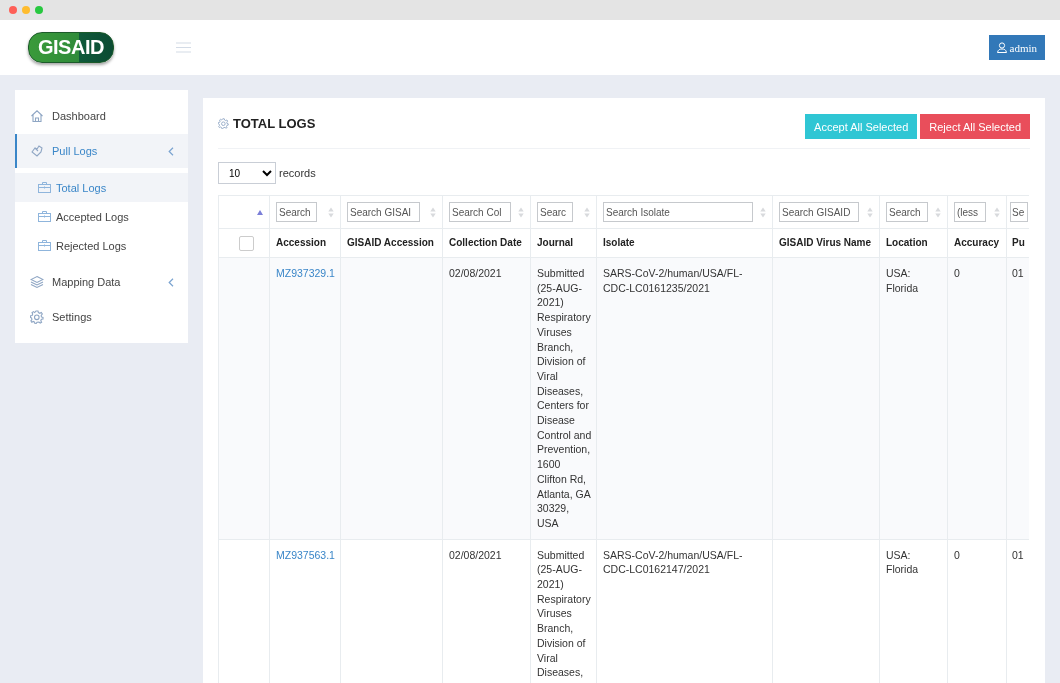 The width and height of the screenshot is (1060, 683). I want to click on accession-link: MZ937563.1, so click(305, 554).